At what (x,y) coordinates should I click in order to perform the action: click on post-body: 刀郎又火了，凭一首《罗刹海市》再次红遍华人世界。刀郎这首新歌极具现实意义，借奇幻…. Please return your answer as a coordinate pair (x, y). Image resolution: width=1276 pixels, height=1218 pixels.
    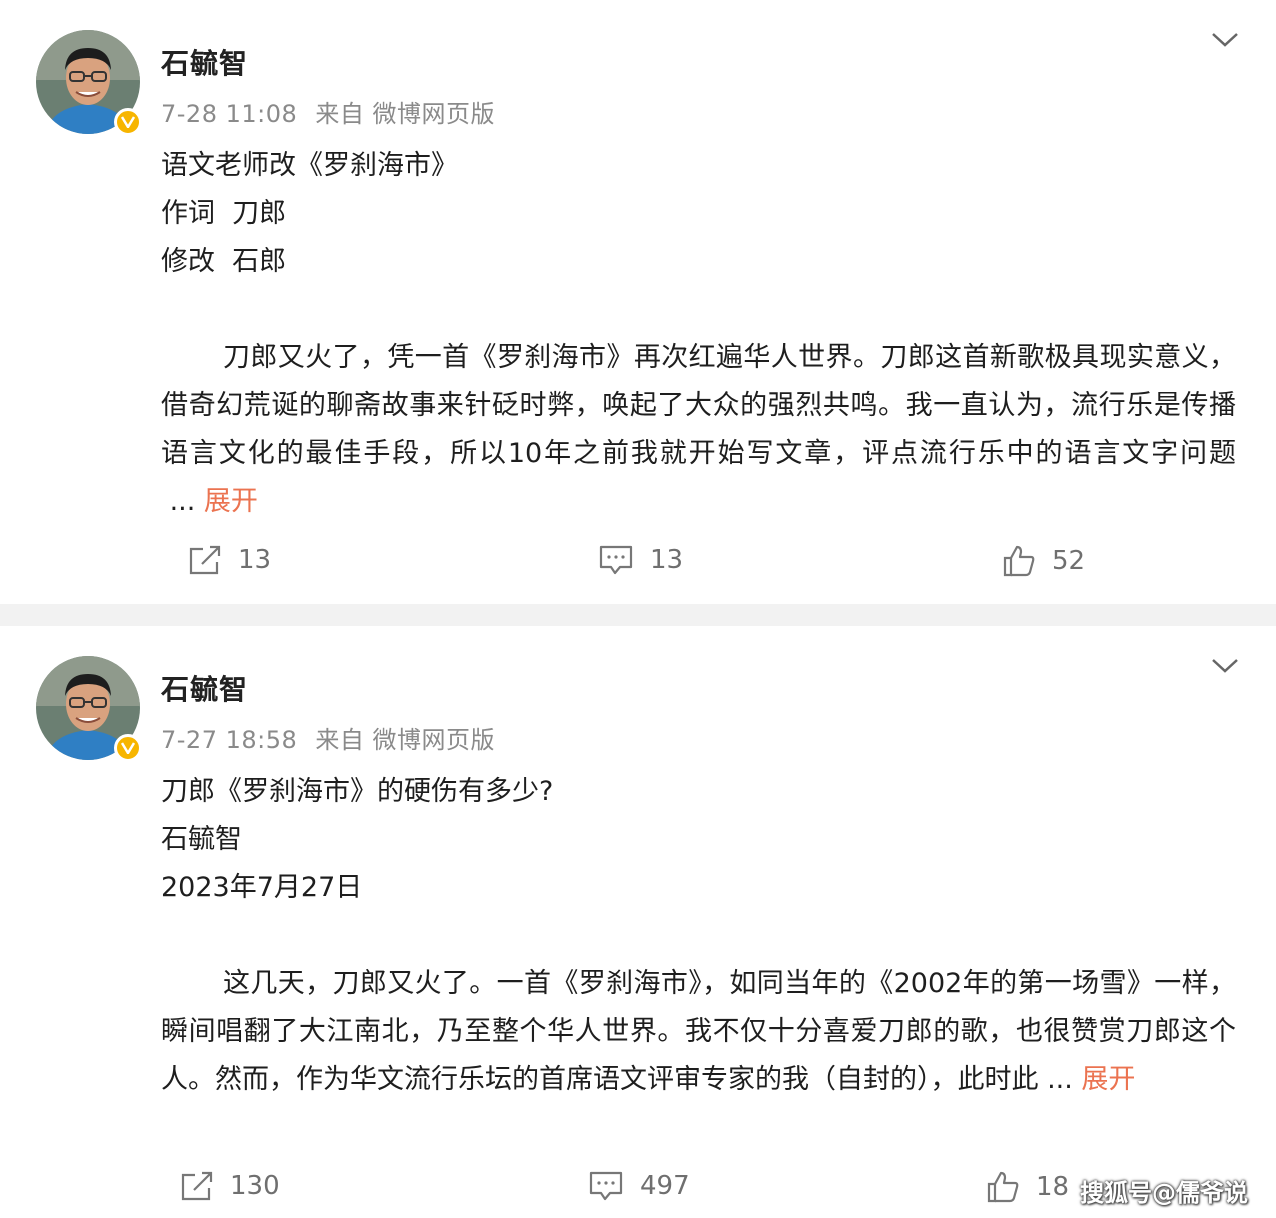
    Looking at the image, I should click on (698, 430).